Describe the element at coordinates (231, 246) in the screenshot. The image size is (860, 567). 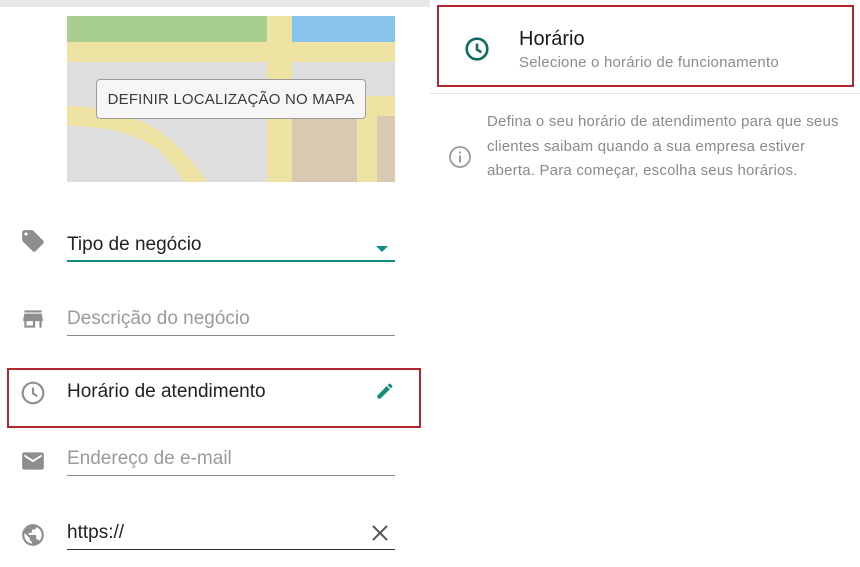
I see `business-type-select: Tipo de negócio` at that location.